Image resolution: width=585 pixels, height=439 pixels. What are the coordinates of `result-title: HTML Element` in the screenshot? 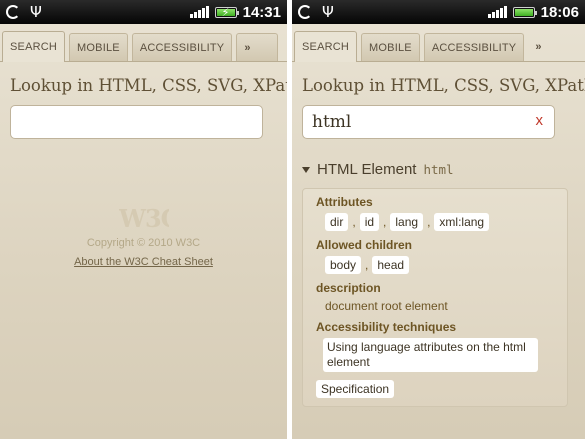 It's located at (367, 169).